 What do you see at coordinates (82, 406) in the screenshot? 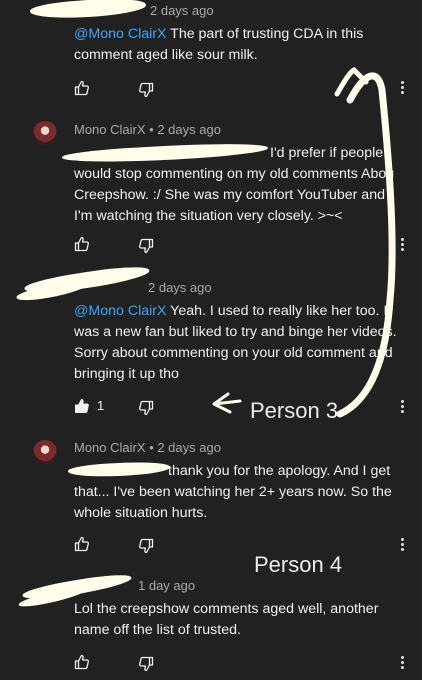
I see `thumbs-up-filled-icon` at bounding box center [82, 406].